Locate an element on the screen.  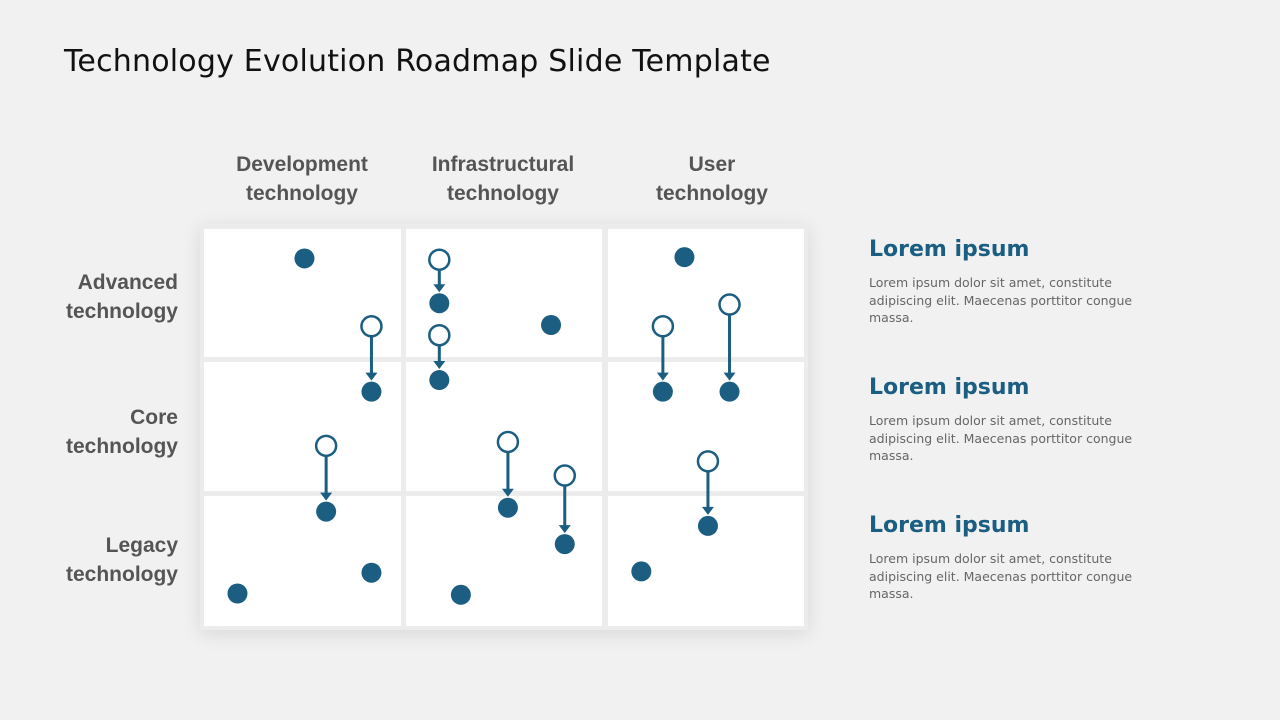
row-label-line: Core is located at coordinates (154, 417).